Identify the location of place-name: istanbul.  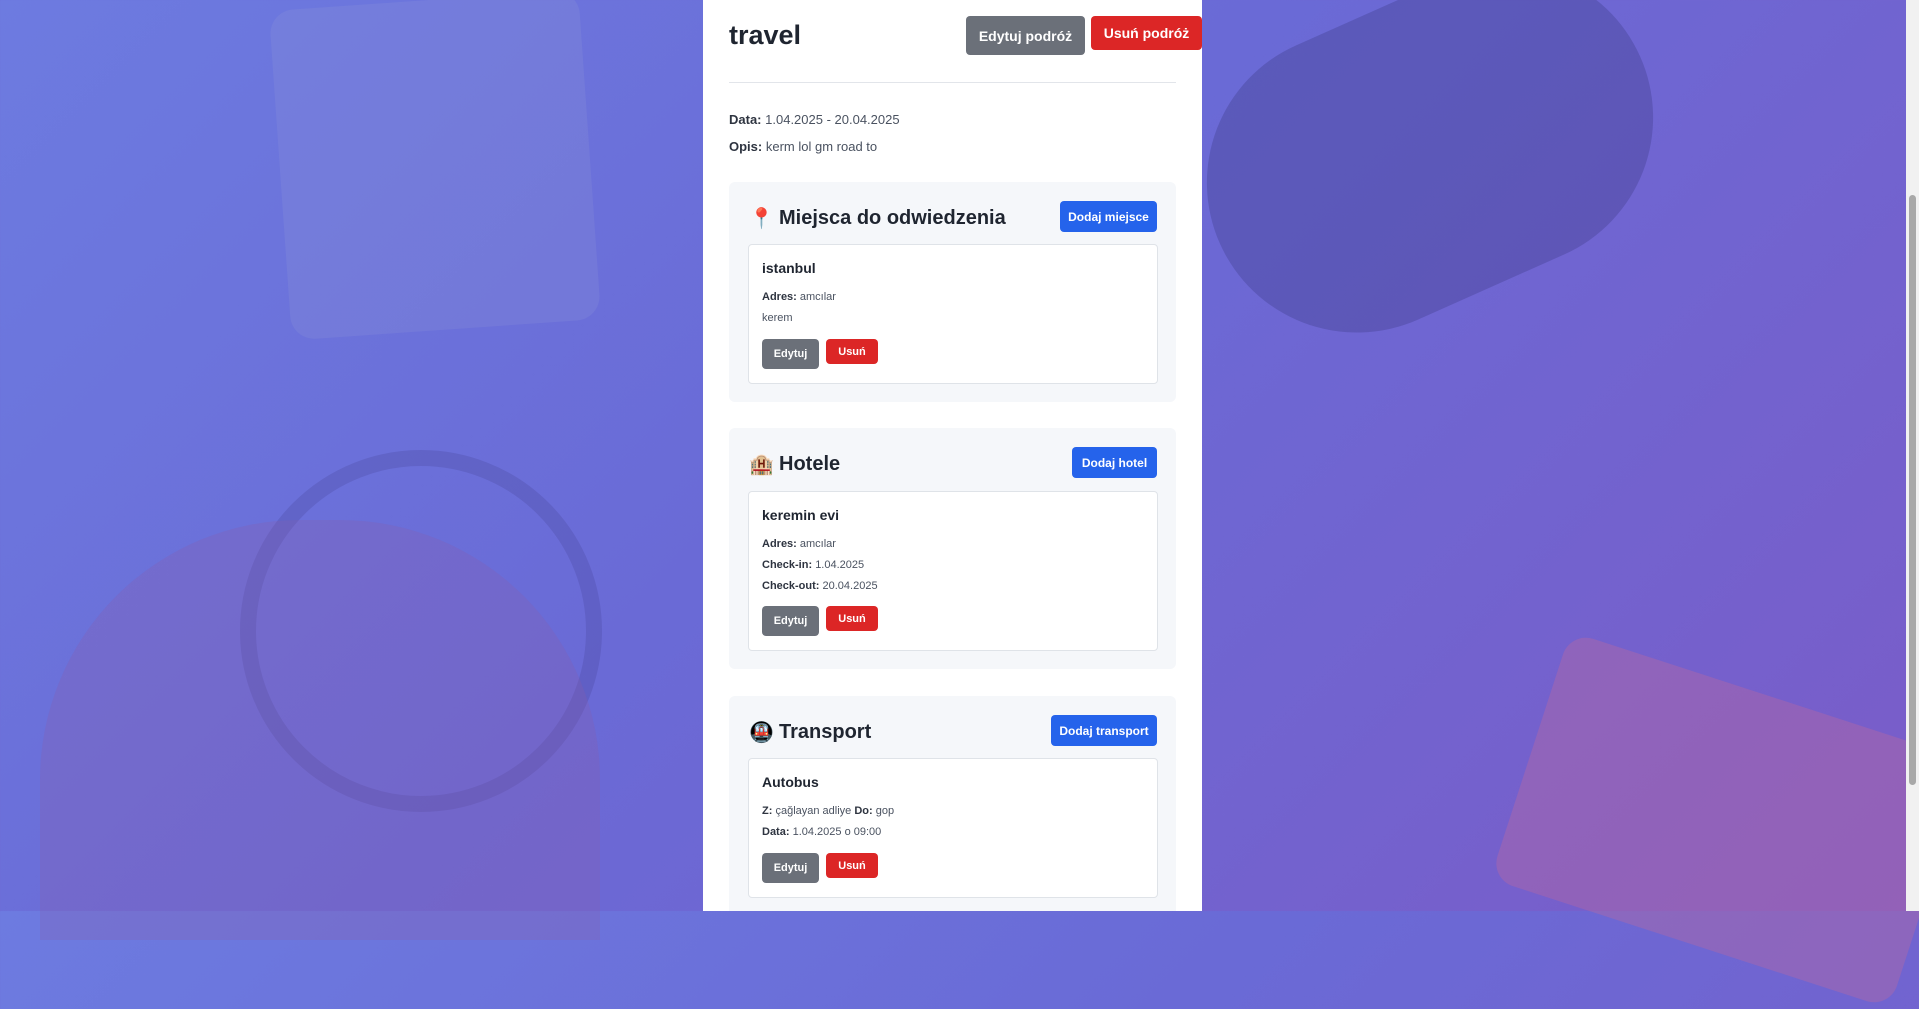
(789, 268).